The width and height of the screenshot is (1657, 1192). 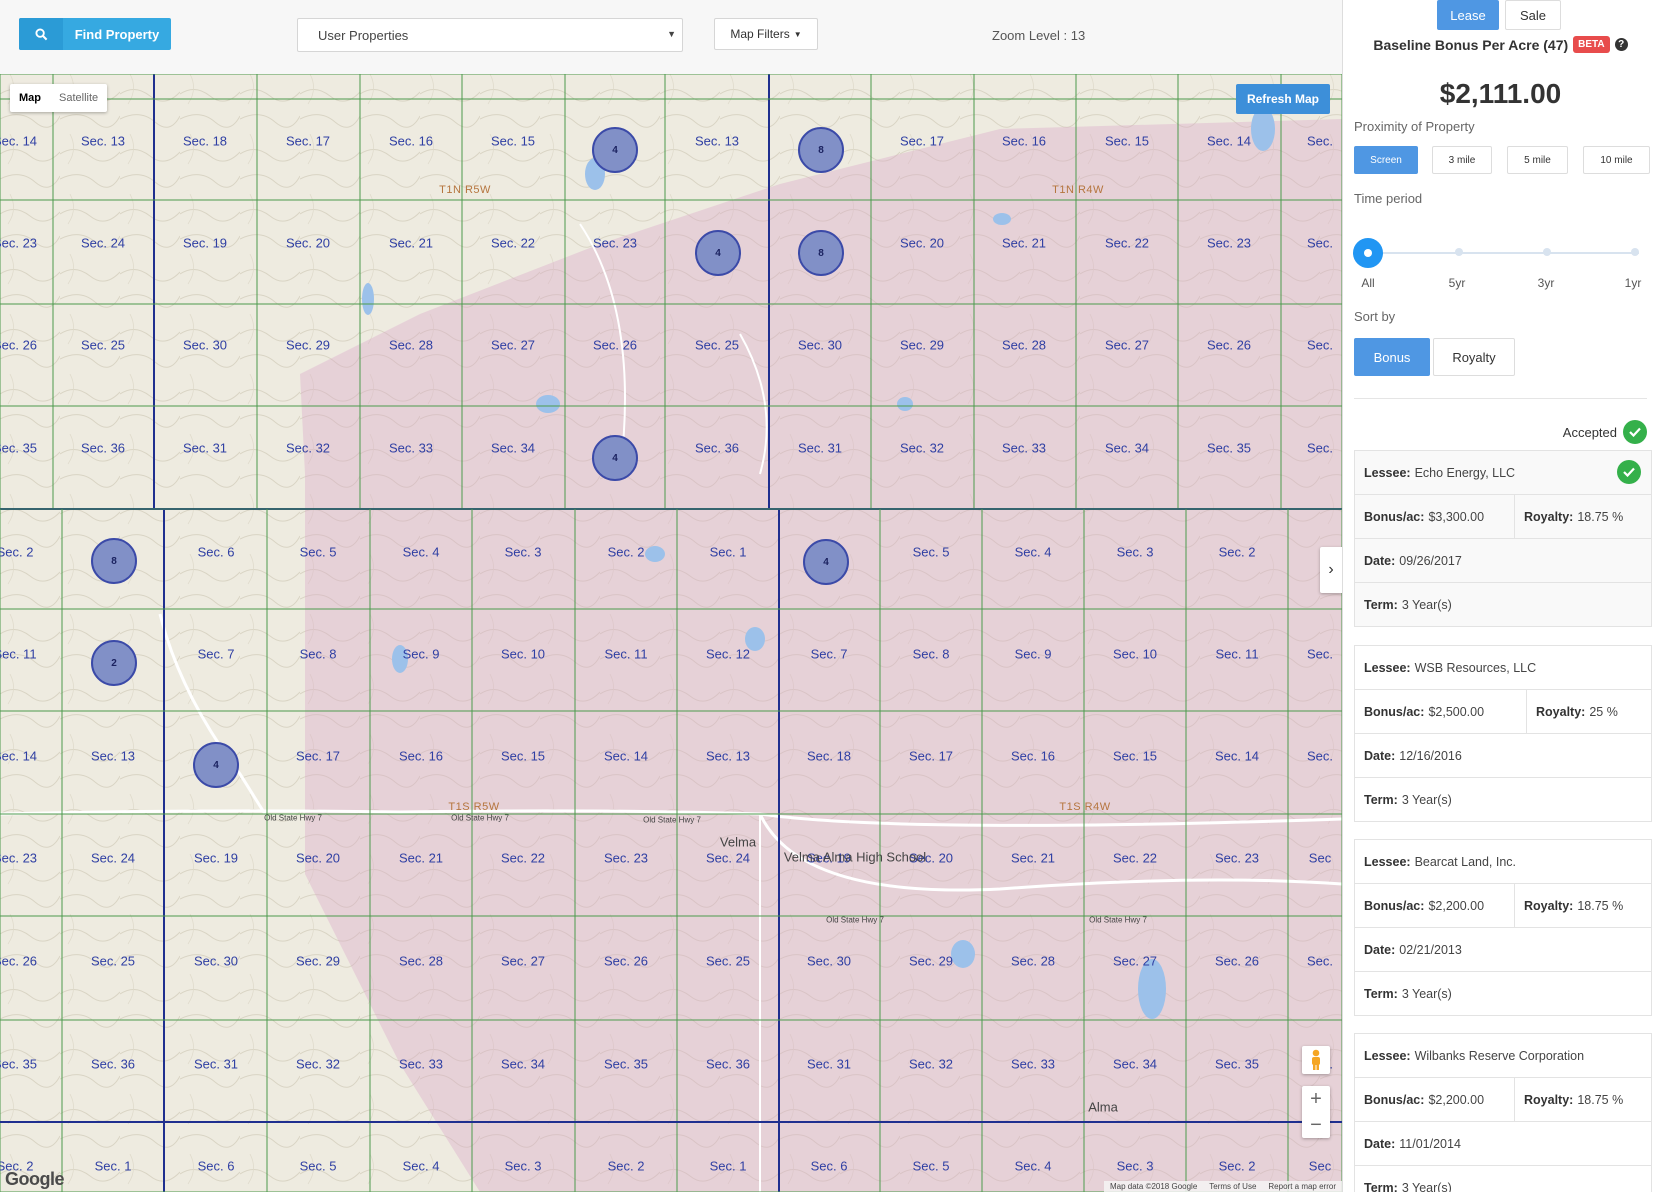 What do you see at coordinates (1605, 432) in the screenshot?
I see `accepted-filter: Accepted` at bounding box center [1605, 432].